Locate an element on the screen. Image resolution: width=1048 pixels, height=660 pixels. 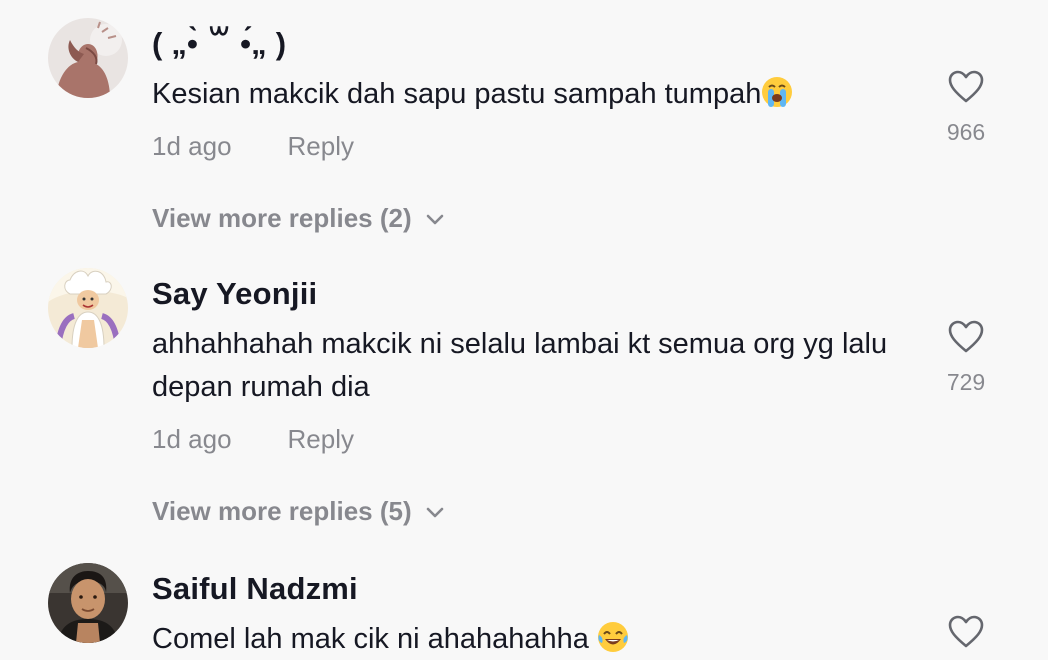
comment-text: Comel lah mak cik ni ahahahahha is located at coordinates (532, 639).